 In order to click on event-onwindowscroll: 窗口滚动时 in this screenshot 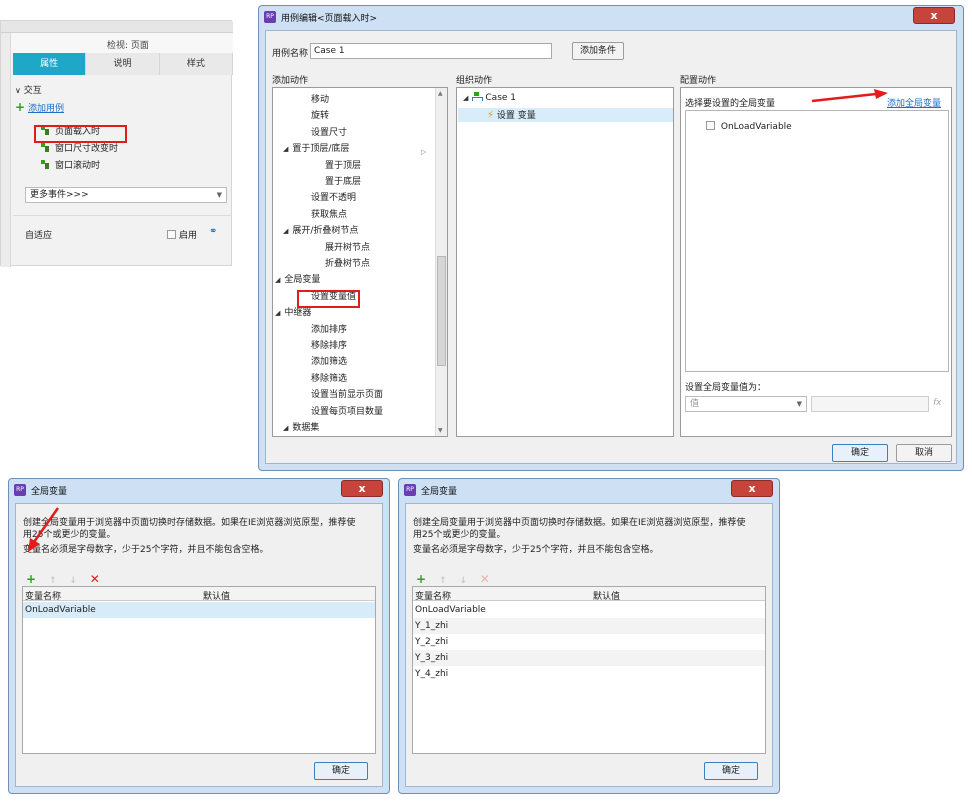, I will do `click(70, 164)`.